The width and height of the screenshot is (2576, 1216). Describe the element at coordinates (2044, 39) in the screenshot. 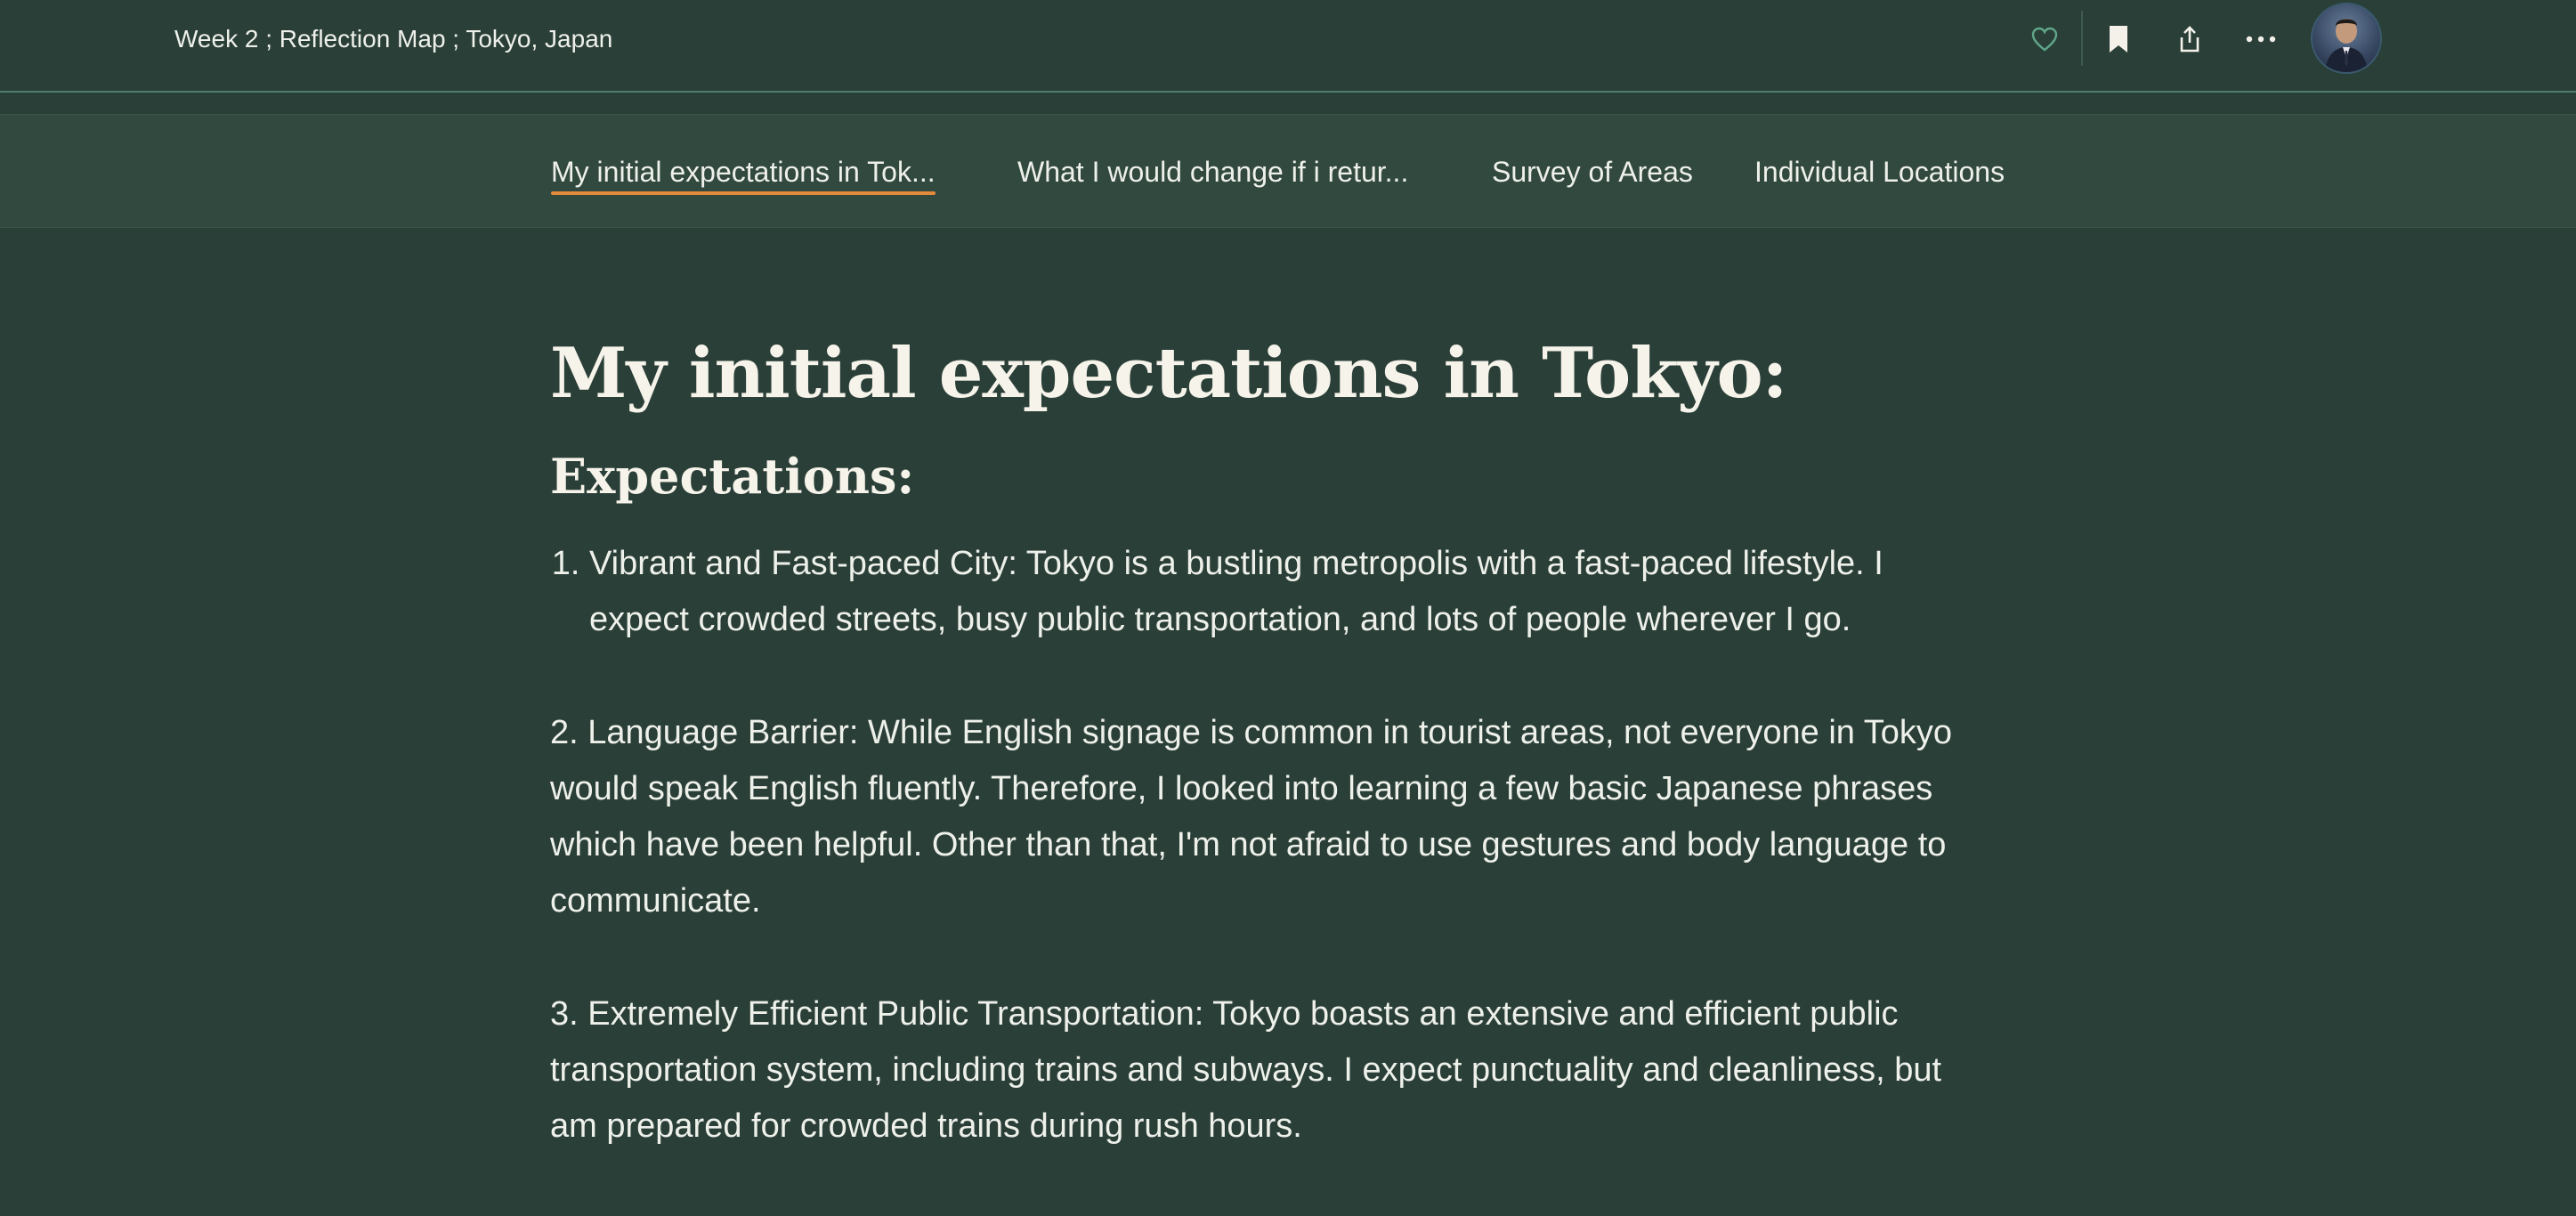

I see `heart-icon` at that location.